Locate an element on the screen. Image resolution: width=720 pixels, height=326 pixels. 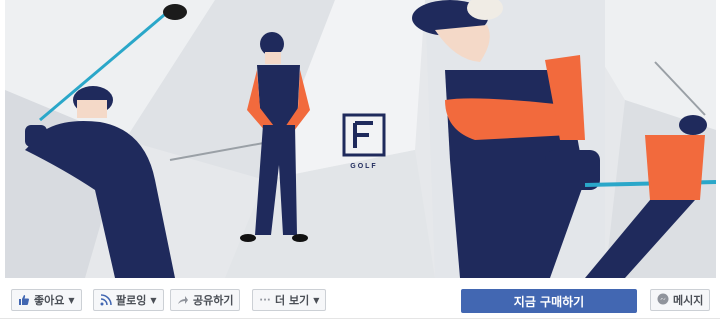
divider is located at coordinates (360, 318).